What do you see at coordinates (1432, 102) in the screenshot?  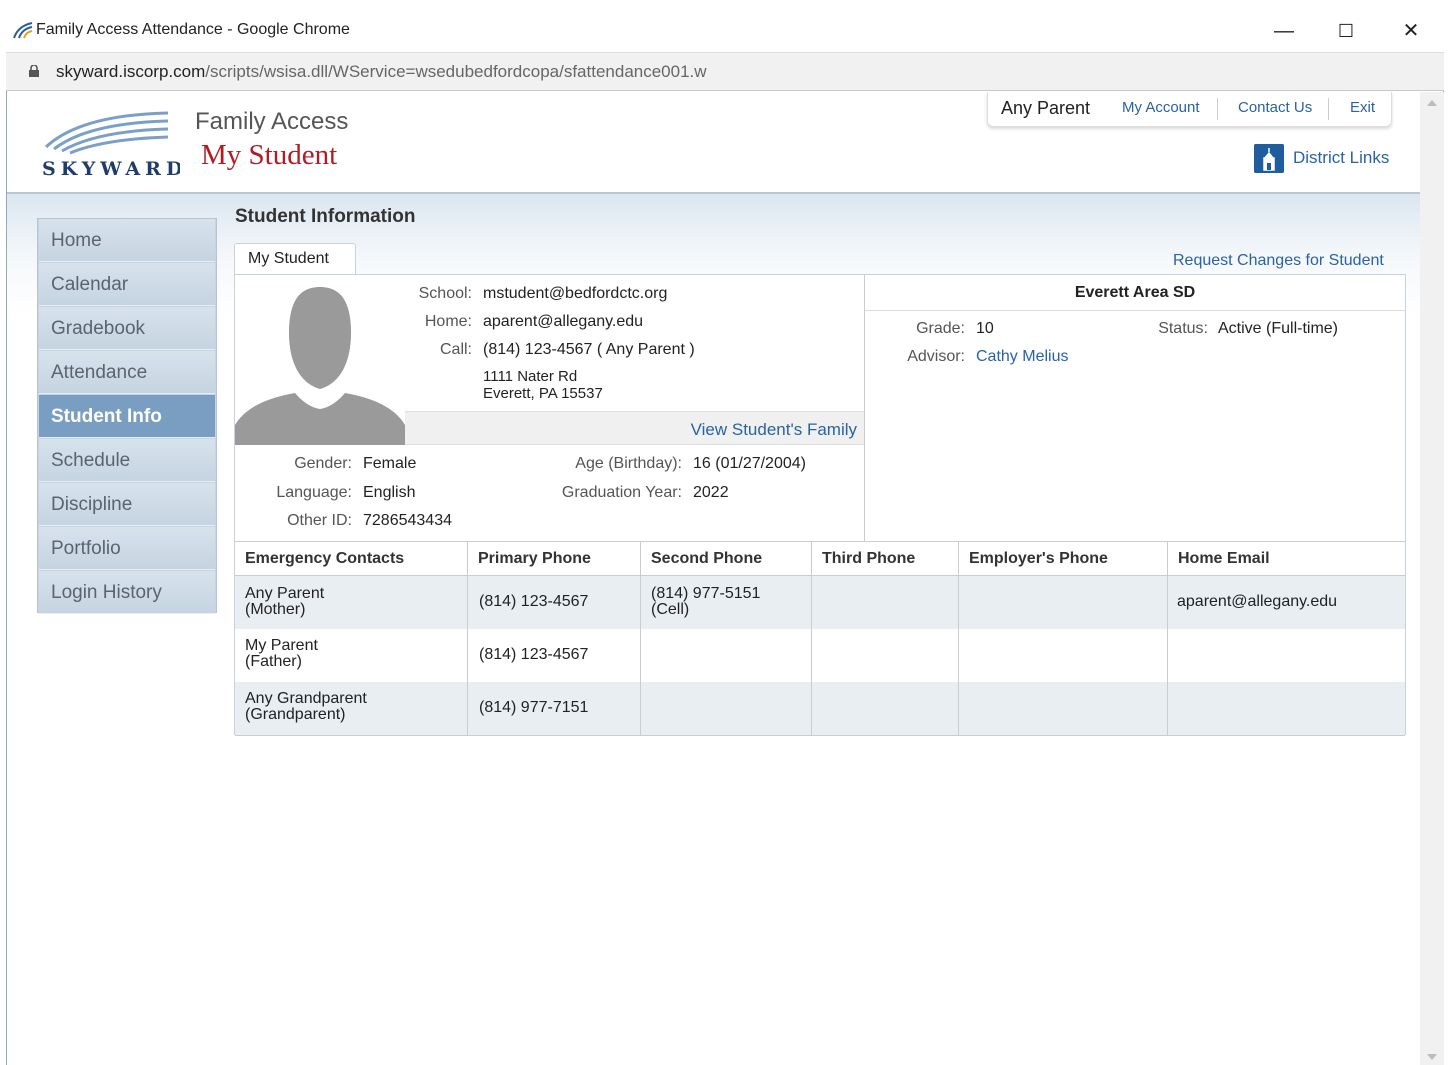 I see `scroll-up-icon` at bounding box center [1432, 102].